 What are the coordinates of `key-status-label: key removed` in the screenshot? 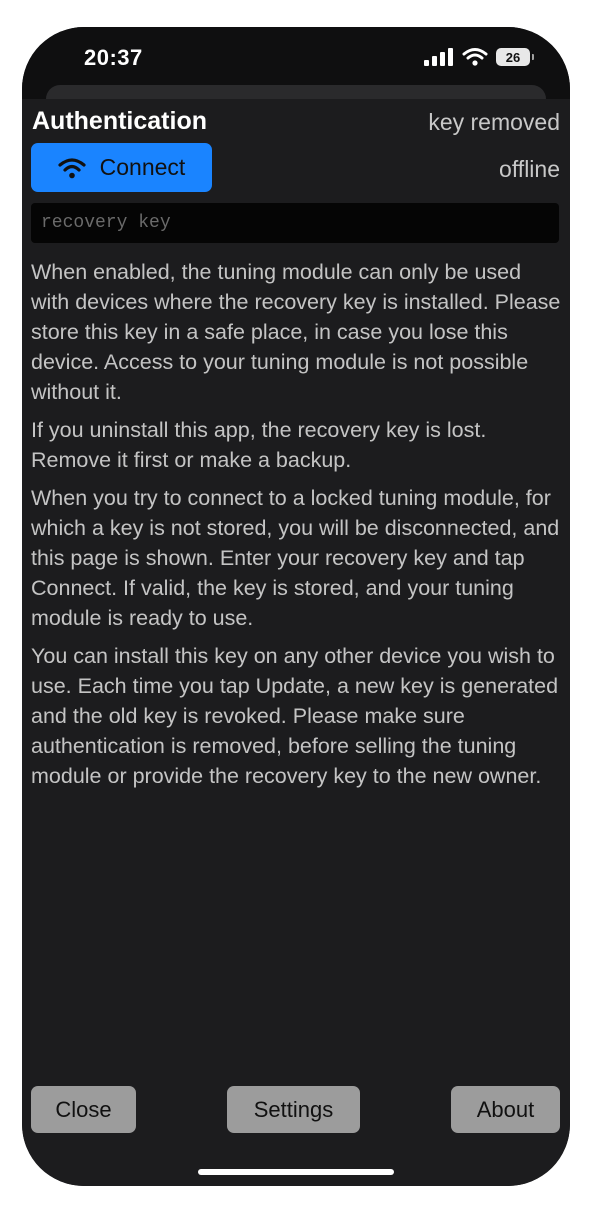 It's located at (494, 122).